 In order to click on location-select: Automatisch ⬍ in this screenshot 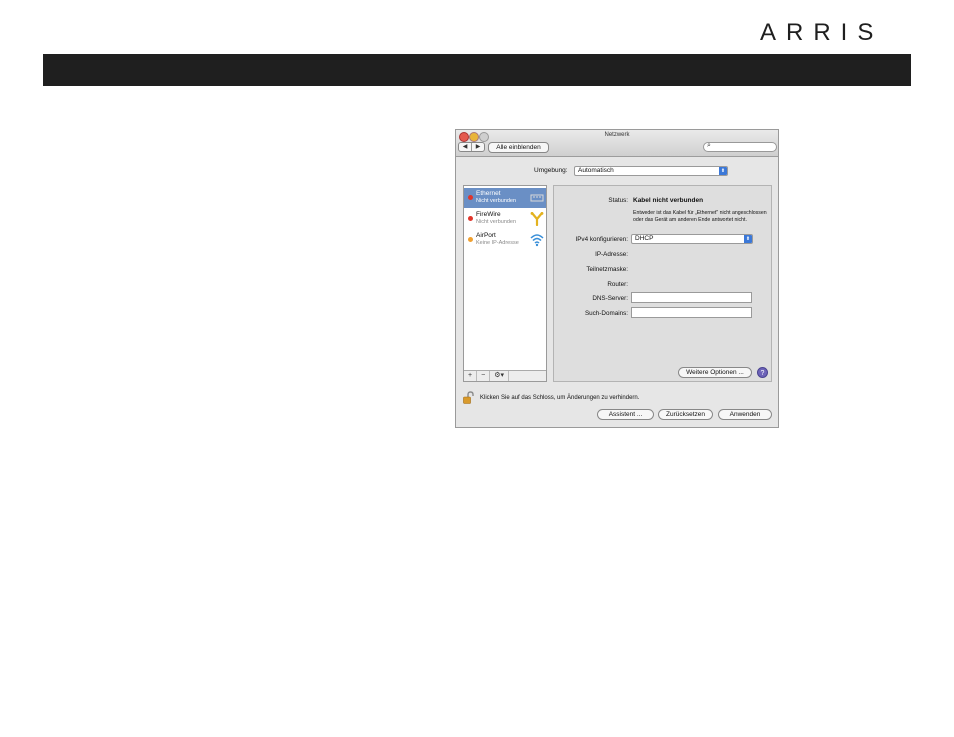, I will do `click(651, 171)`.